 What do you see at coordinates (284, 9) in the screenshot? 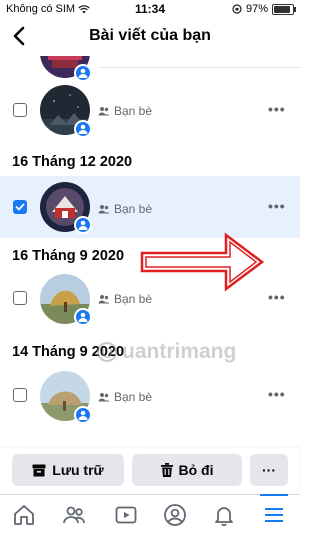
I see `battery-icon` at bounding box center [284, 9].